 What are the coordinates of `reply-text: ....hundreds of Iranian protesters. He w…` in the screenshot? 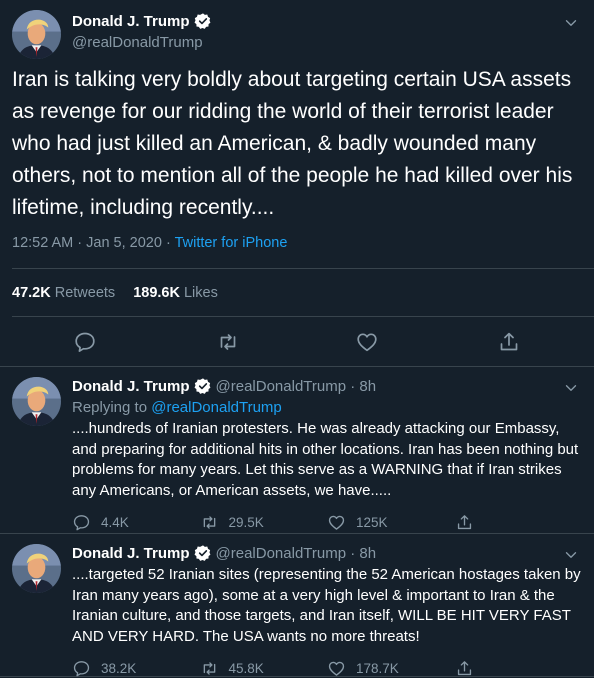 It's located at (325, 459).